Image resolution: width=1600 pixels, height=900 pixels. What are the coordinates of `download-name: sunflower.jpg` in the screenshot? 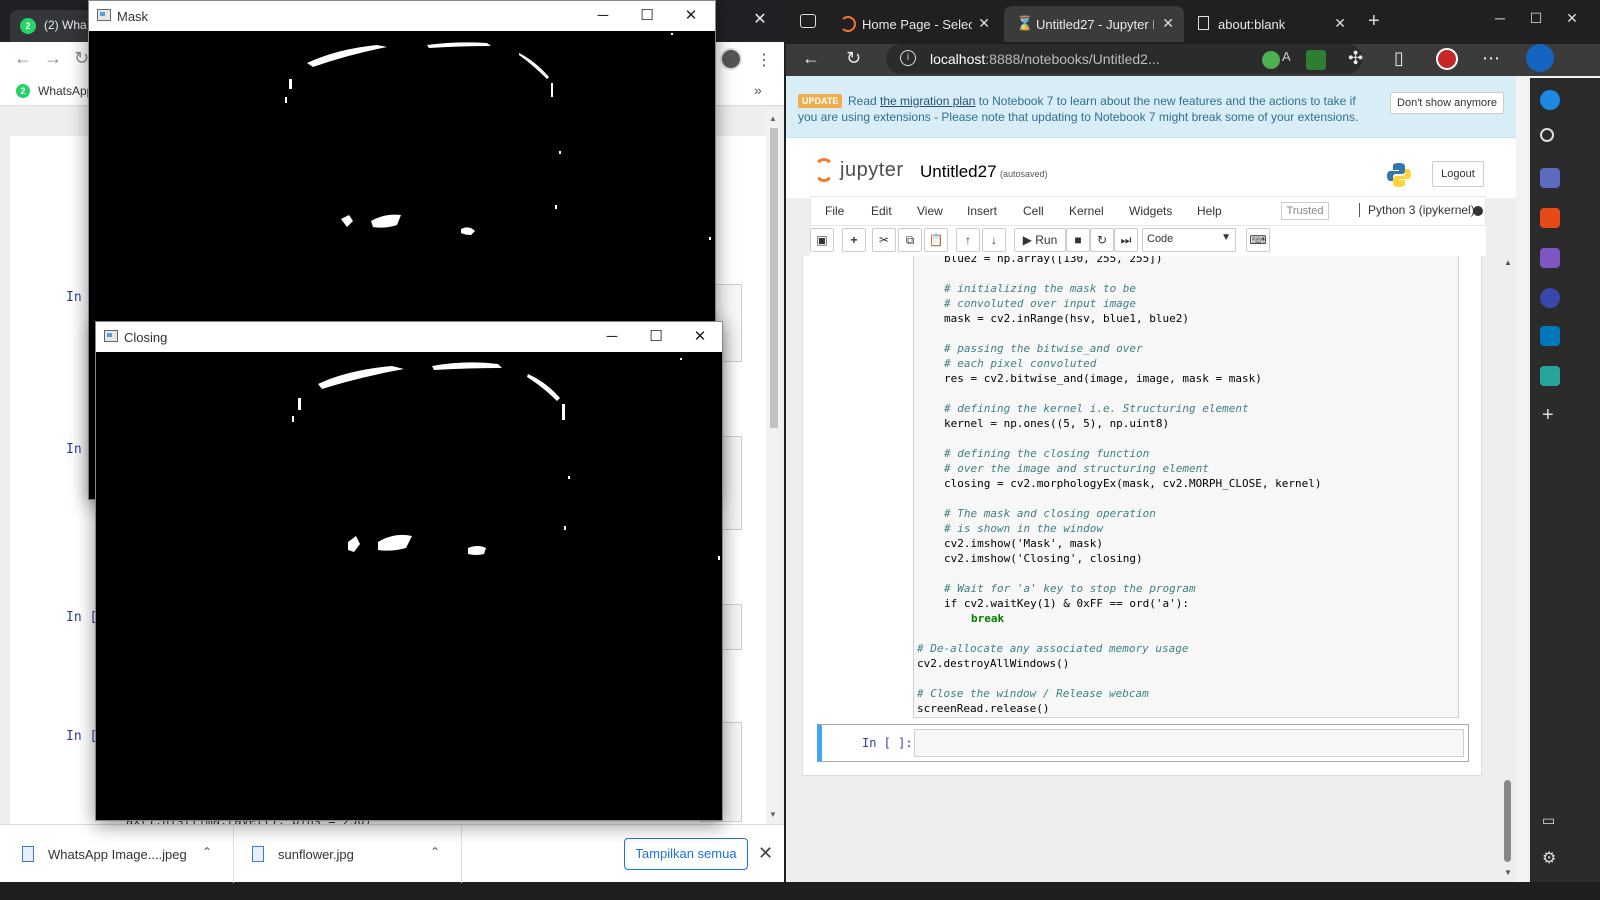 It's located at (316, 854).